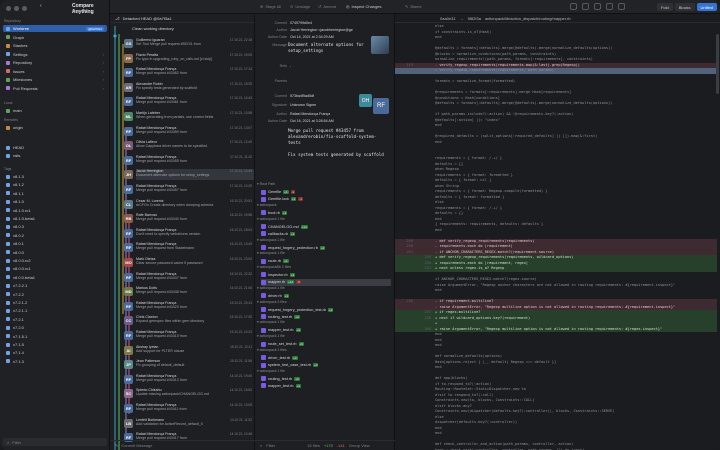 This screenshot has width=720, height=450. What do you see at coordinates (24, 8) in the screenshot?
I see `zoom-window-button` at bounding box center [24, 8].